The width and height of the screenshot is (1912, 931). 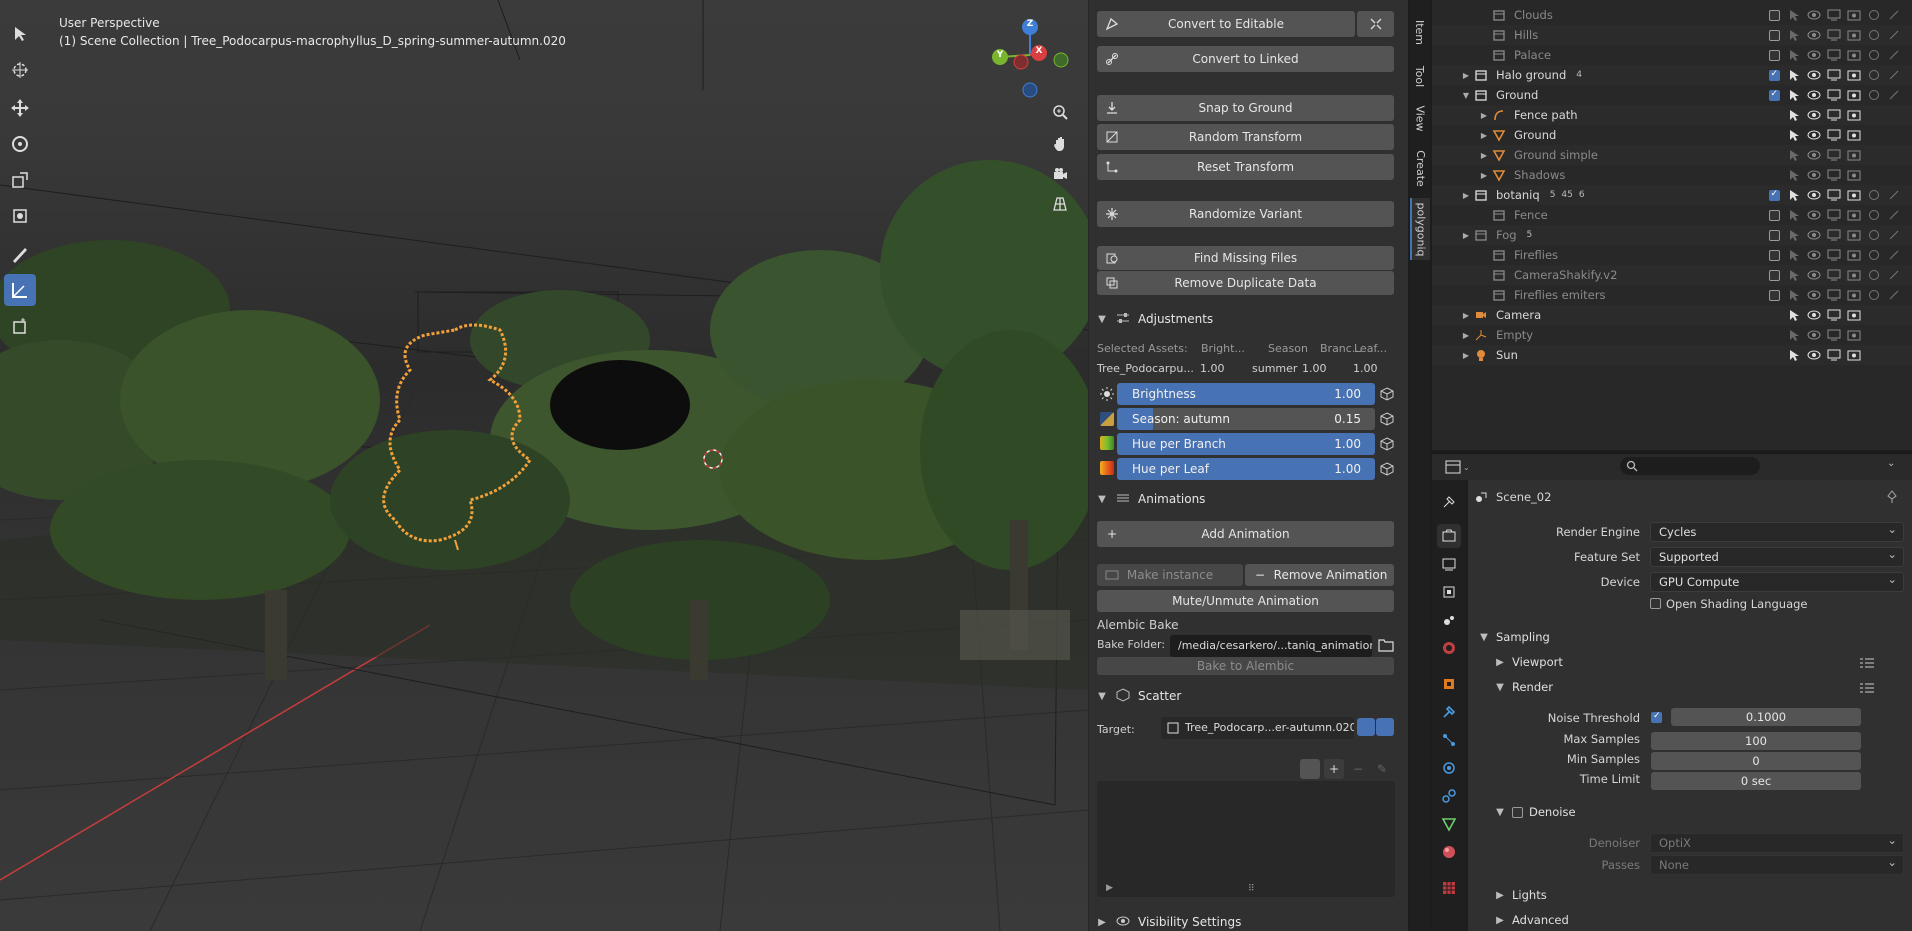 I want to click on scatter-header: ▼ Scatter, so click(x=1246, y=696).